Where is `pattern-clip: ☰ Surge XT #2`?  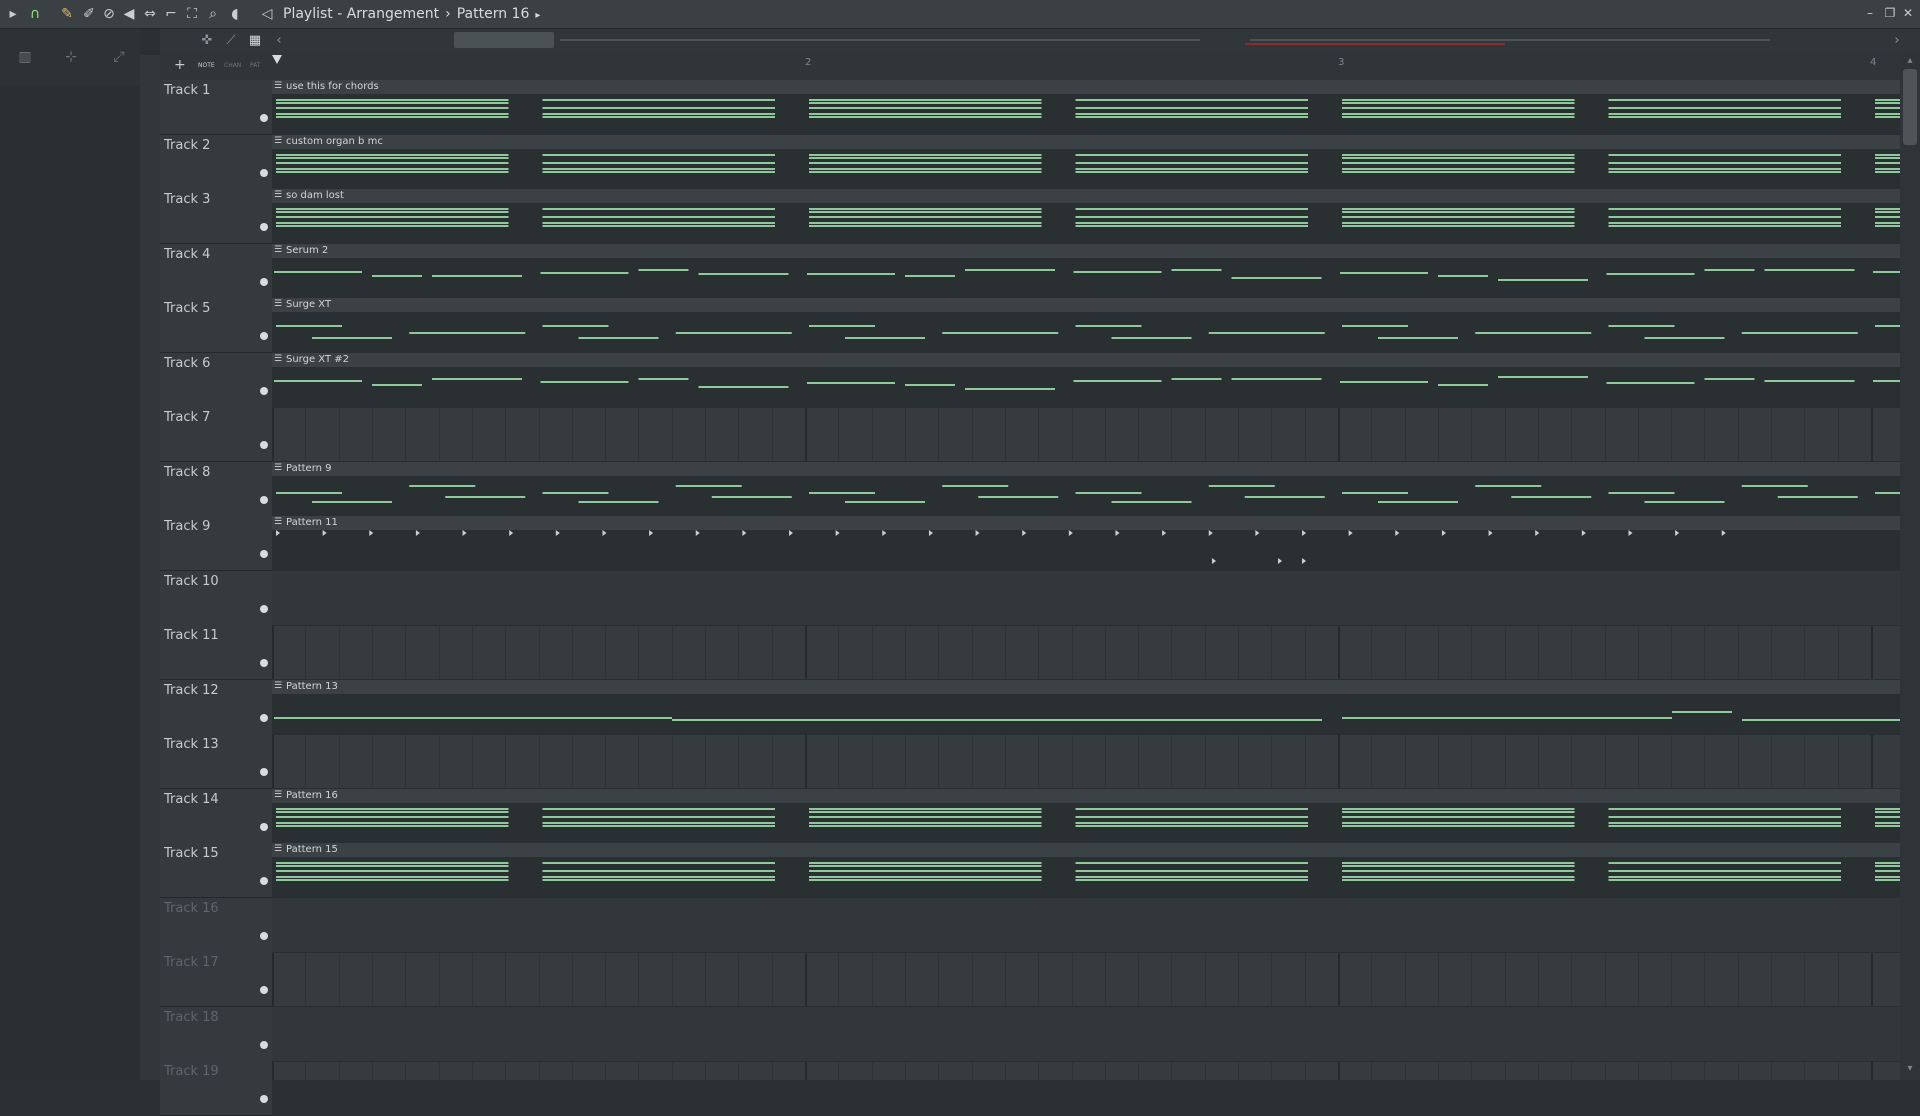
pattern-clip: ☰ Surge XT #2 is located at coordinates (1086, 380).